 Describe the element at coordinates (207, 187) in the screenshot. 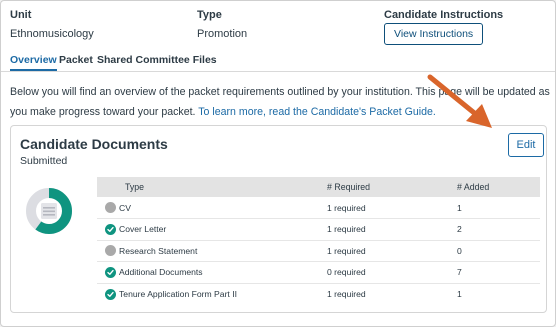

I see `column-header-type: Type` at that location.